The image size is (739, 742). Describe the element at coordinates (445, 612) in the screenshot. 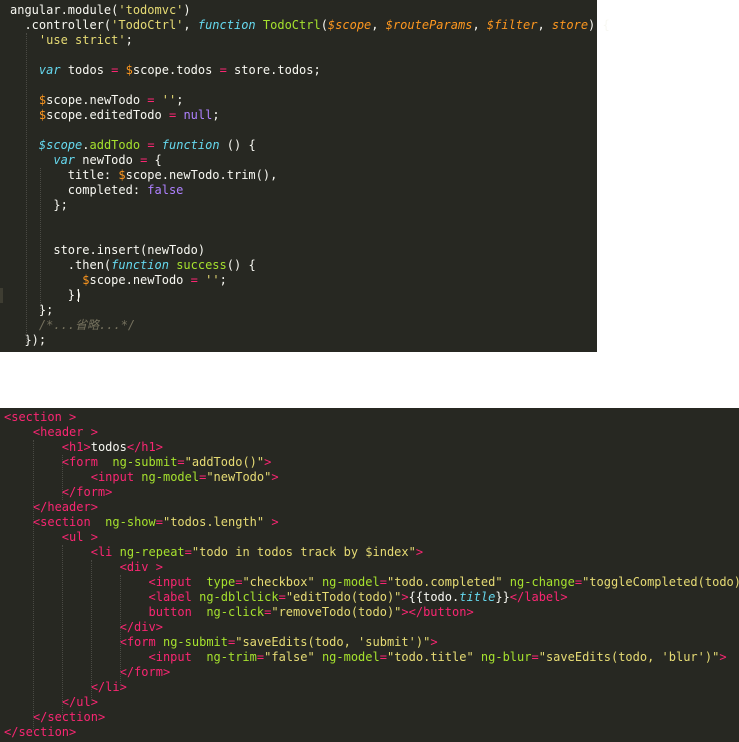

I see `tag-name: button` at that location.